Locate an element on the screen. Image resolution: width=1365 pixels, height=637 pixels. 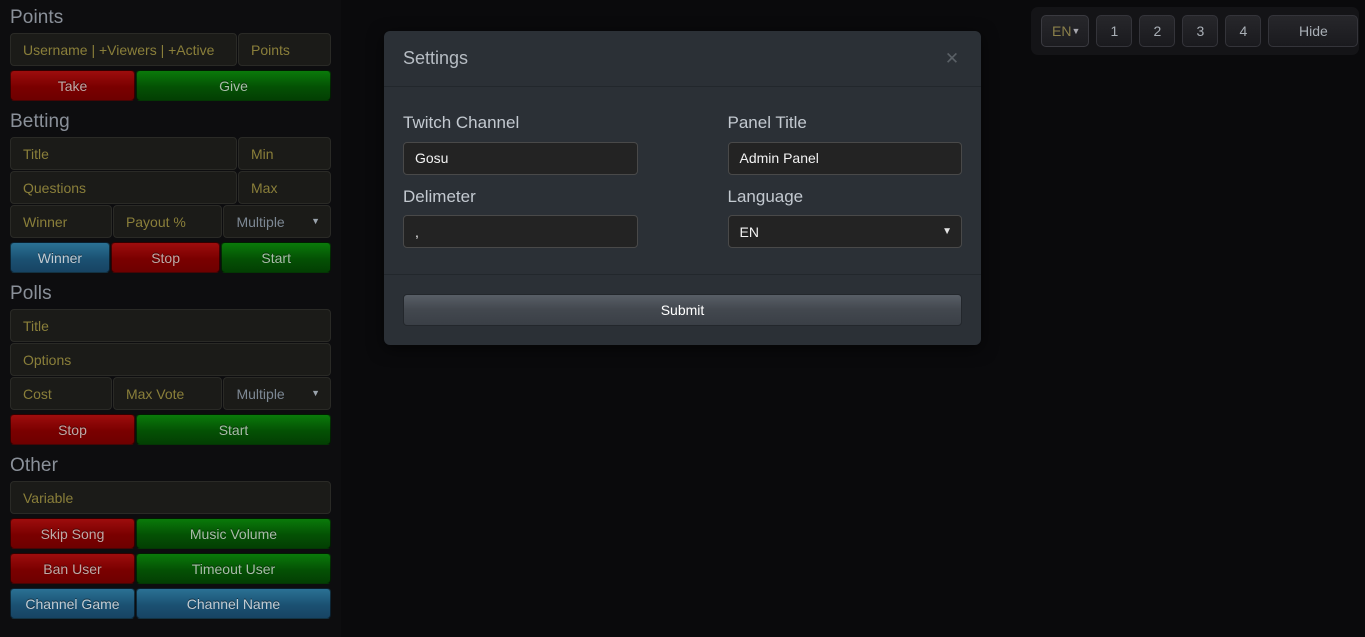
variable-input: Variable is located at coordinates (170, 497).